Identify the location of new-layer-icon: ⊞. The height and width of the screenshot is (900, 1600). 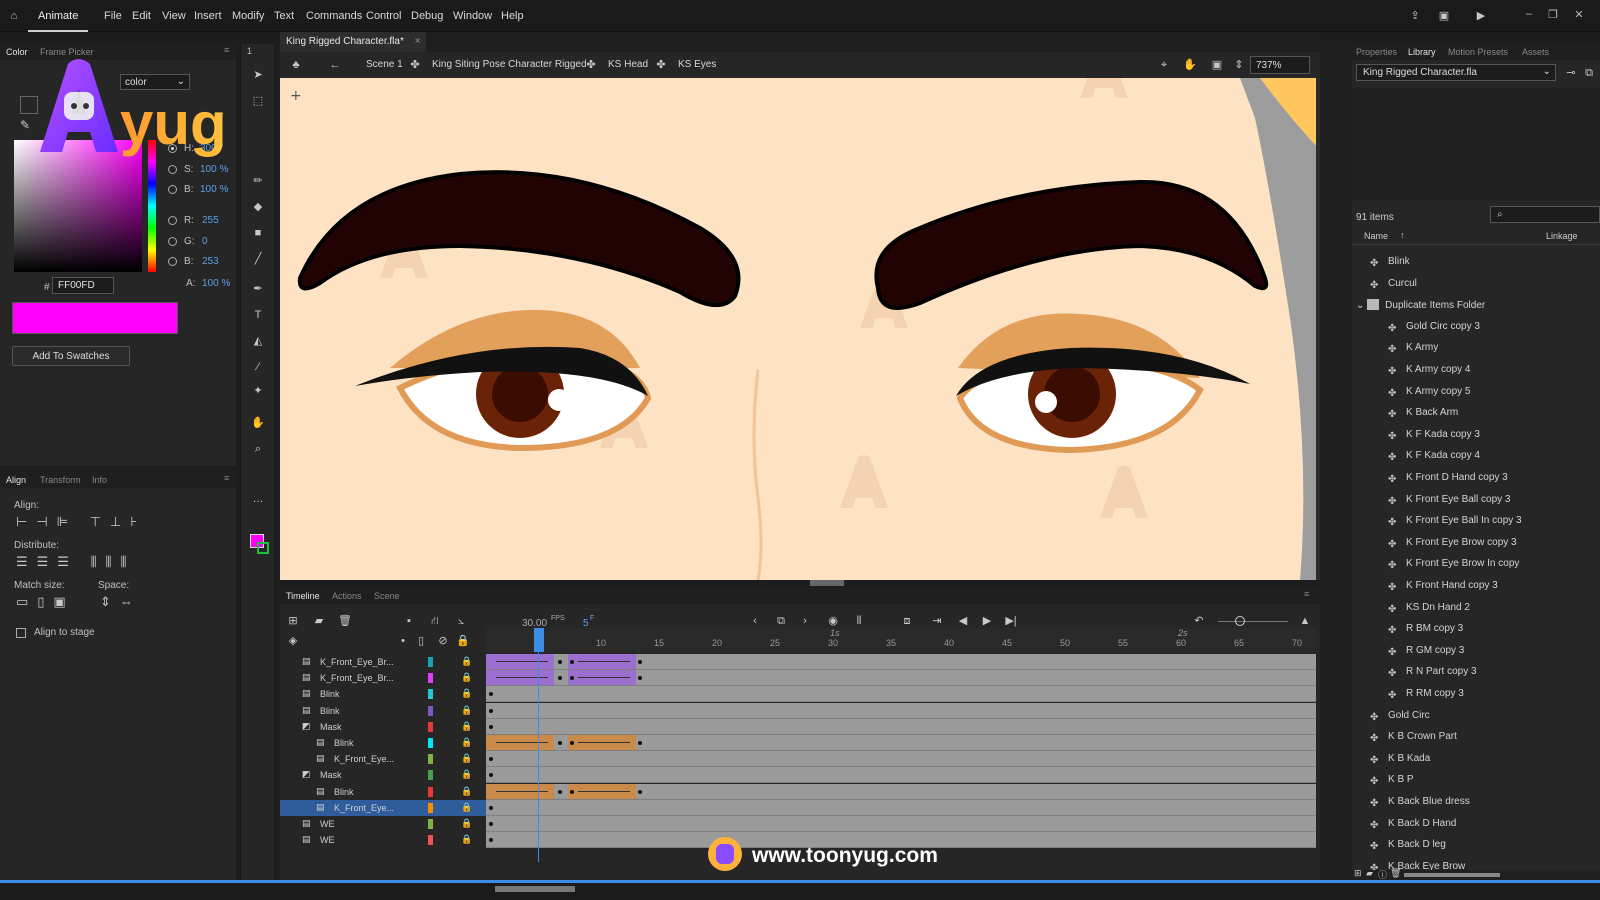
(293, 621).